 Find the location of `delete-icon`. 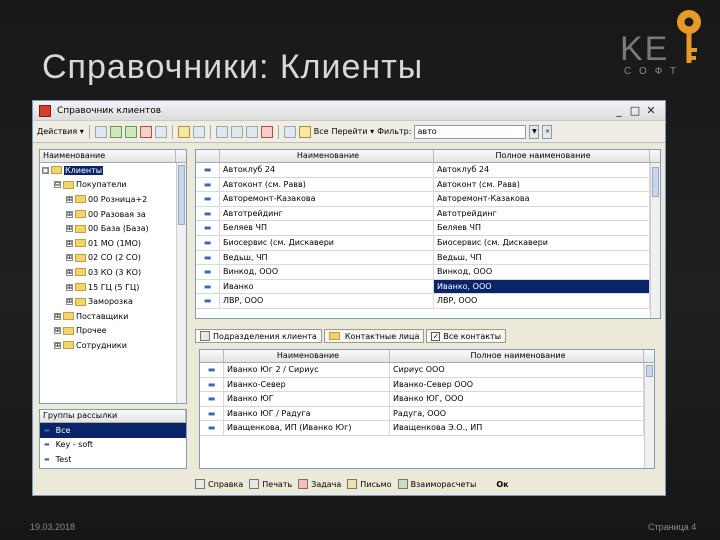

delete-icon is located at coordinates (145, 131).